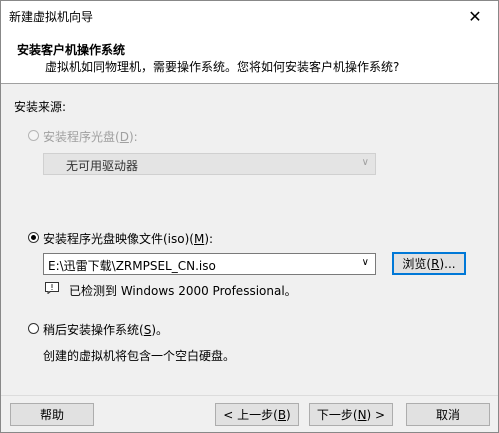  Describe the element at coordinates (90, 136) in the screenshot. I see `disc-option-label: 安装程序光盘(D):` at that location.